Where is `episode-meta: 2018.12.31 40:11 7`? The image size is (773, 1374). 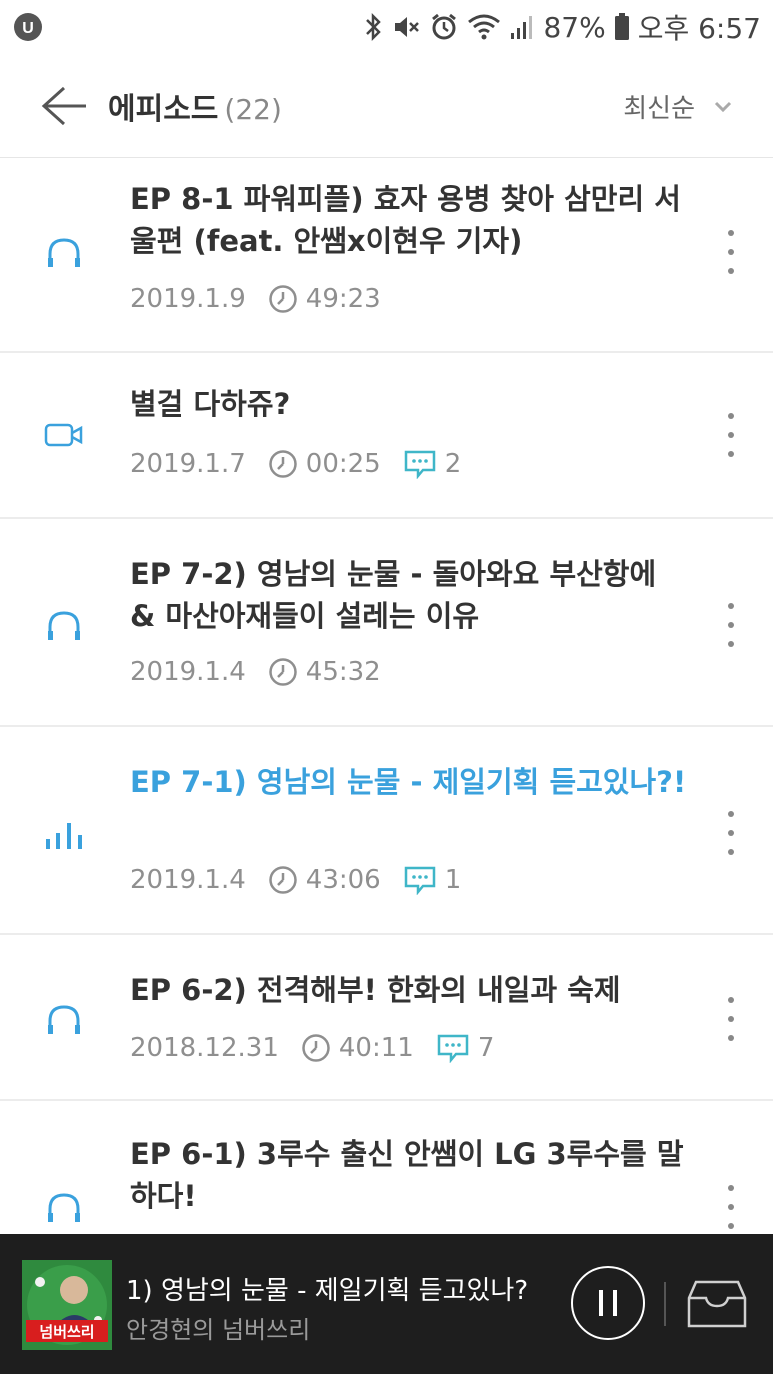 episode-meta: 2018.12.31 40:11 7 is located at coordinates (312, 1048).